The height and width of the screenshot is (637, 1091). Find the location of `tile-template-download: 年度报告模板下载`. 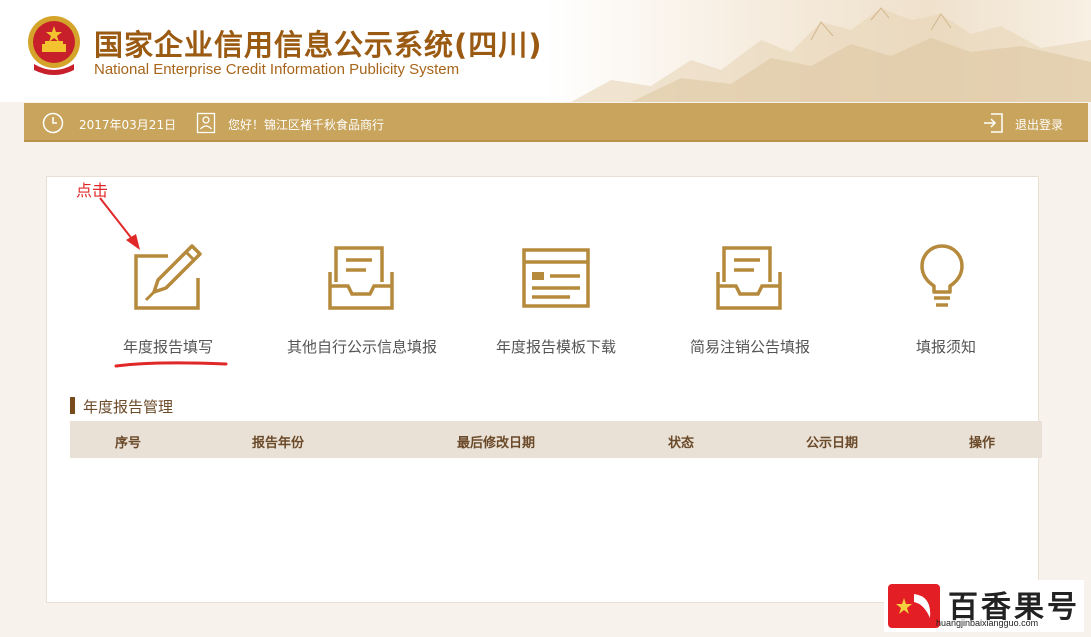

tile-template-download: 年度报告模板下载 is located at coordinates (556, 301).